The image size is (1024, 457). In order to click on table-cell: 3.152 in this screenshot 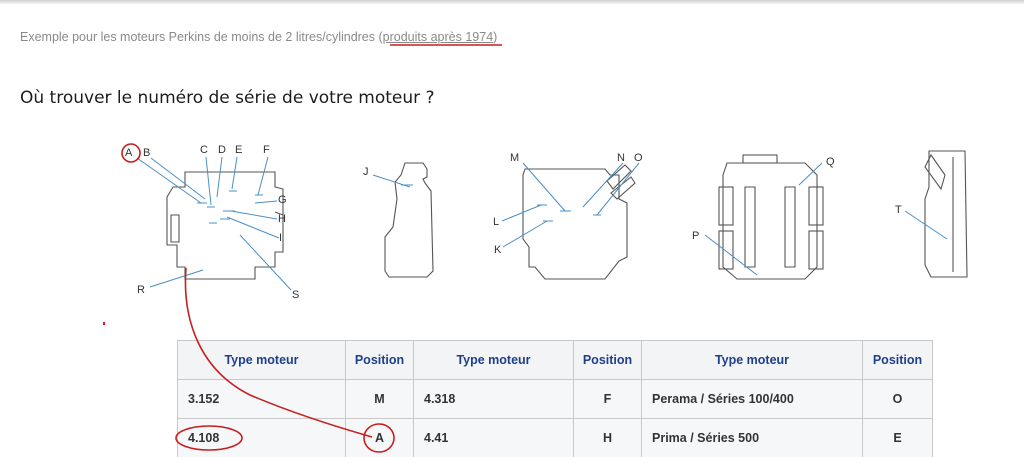, I will do `click(261, 399)`.